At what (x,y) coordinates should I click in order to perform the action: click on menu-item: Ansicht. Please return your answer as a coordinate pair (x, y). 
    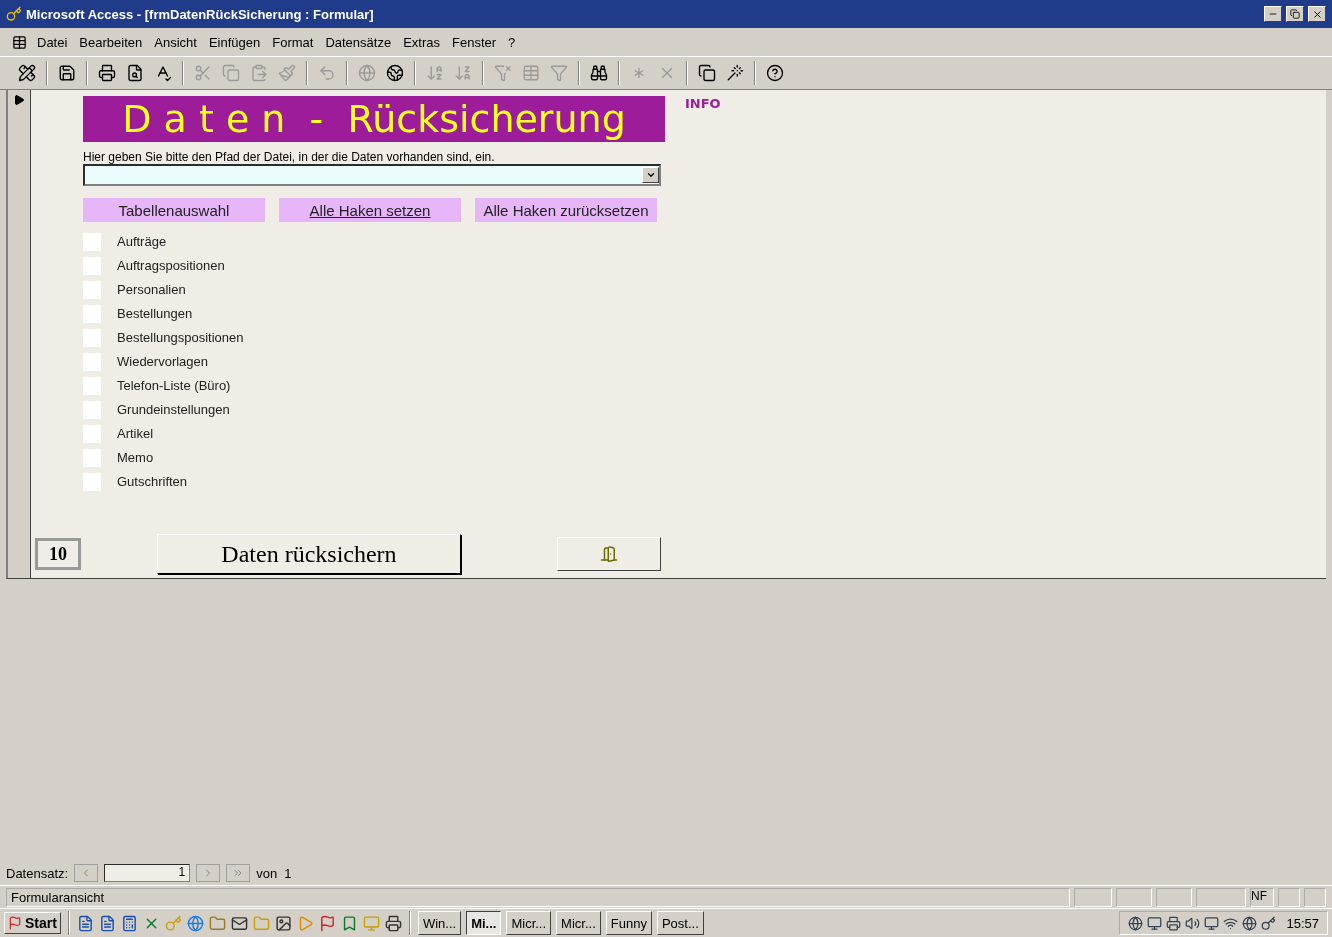
    Looking at the image, I should click on (175, 42).